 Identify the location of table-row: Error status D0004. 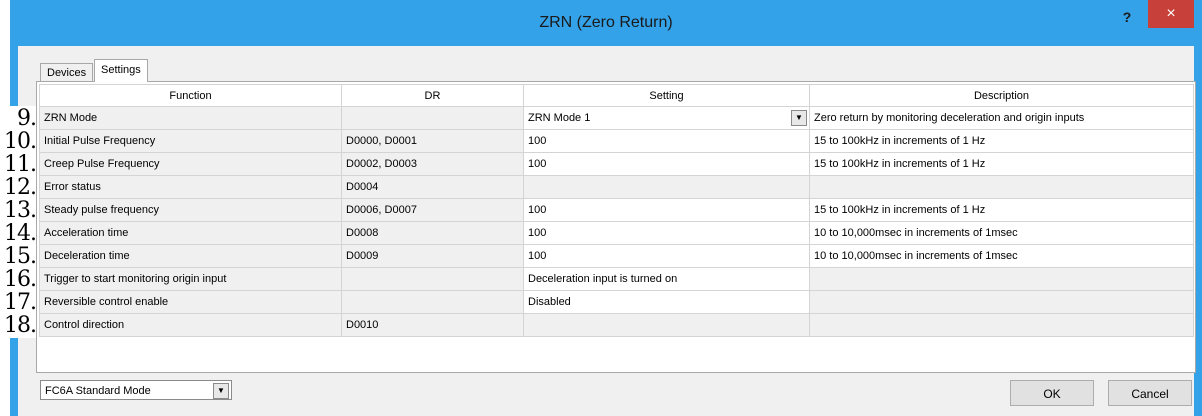
(616, 187).